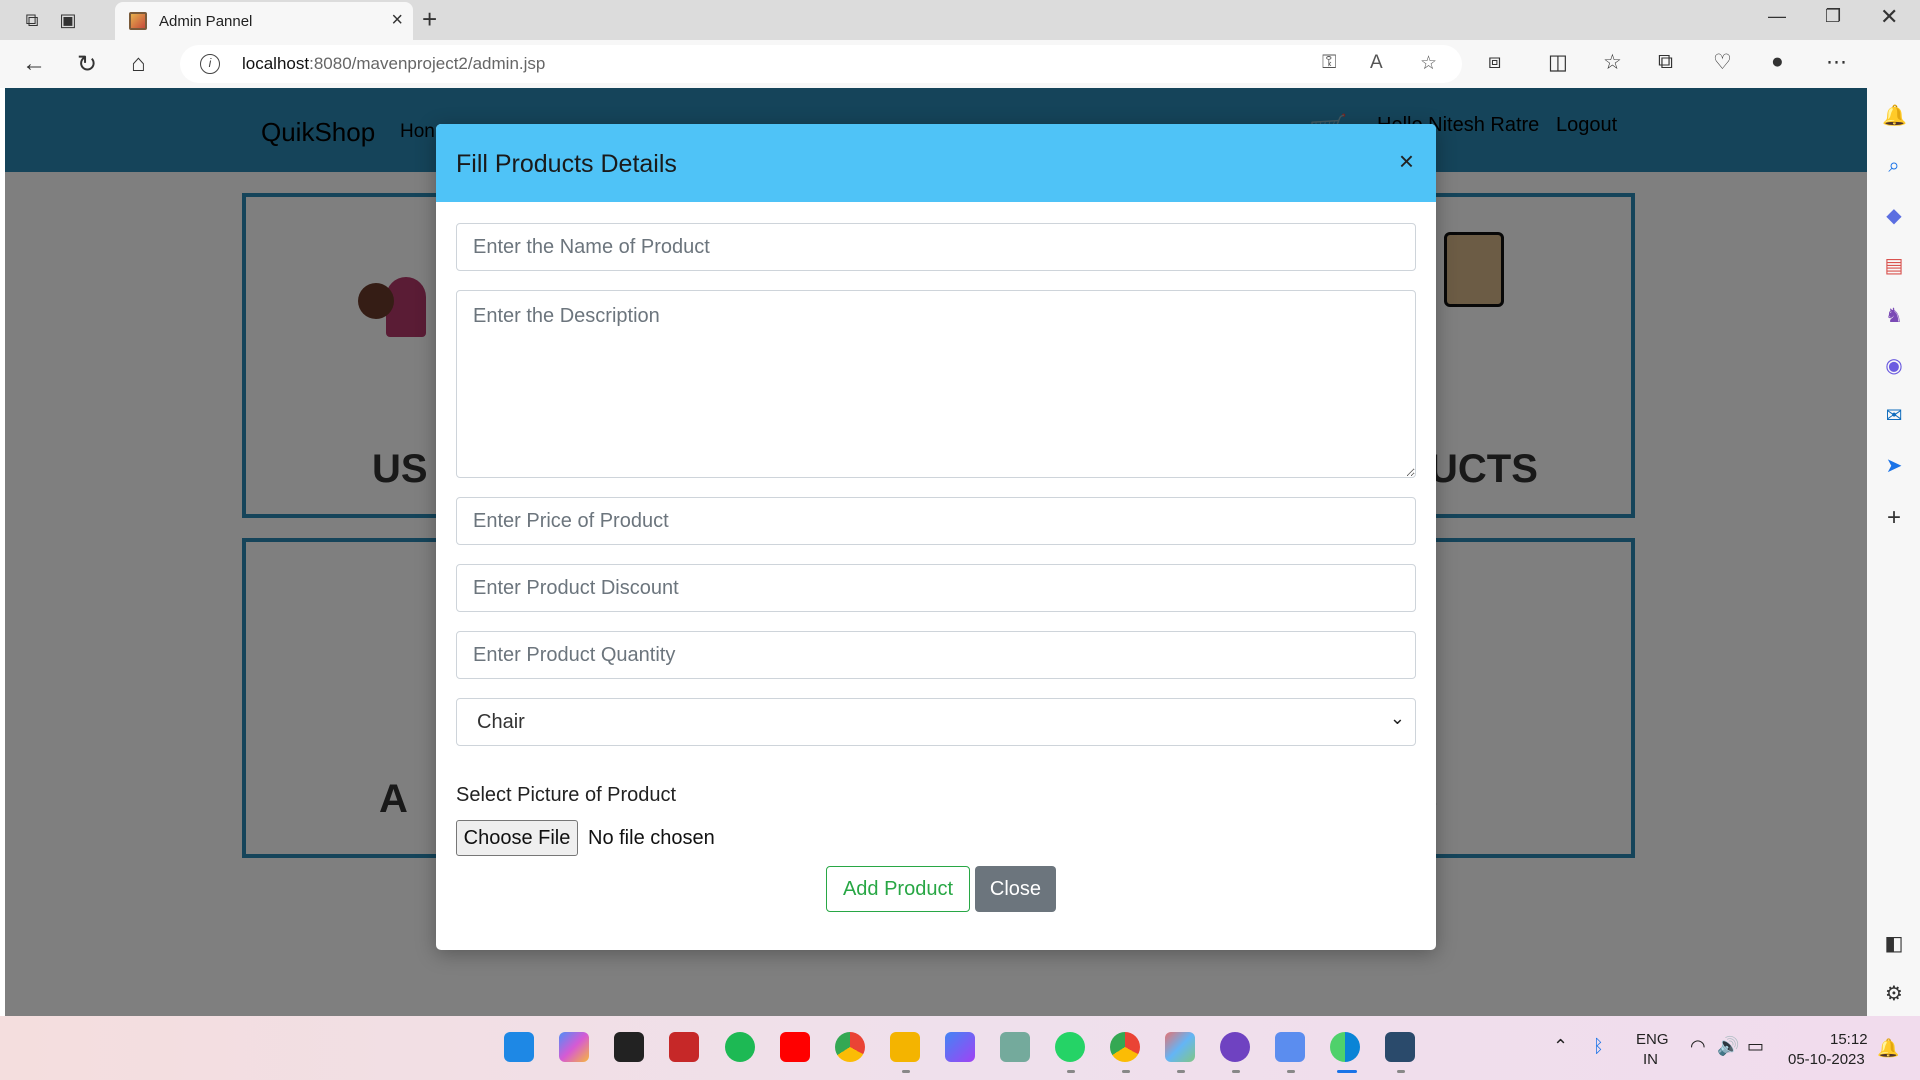 The image size is (1920, 1080). I want to click on start-menu-icon, so click(519, 1047).